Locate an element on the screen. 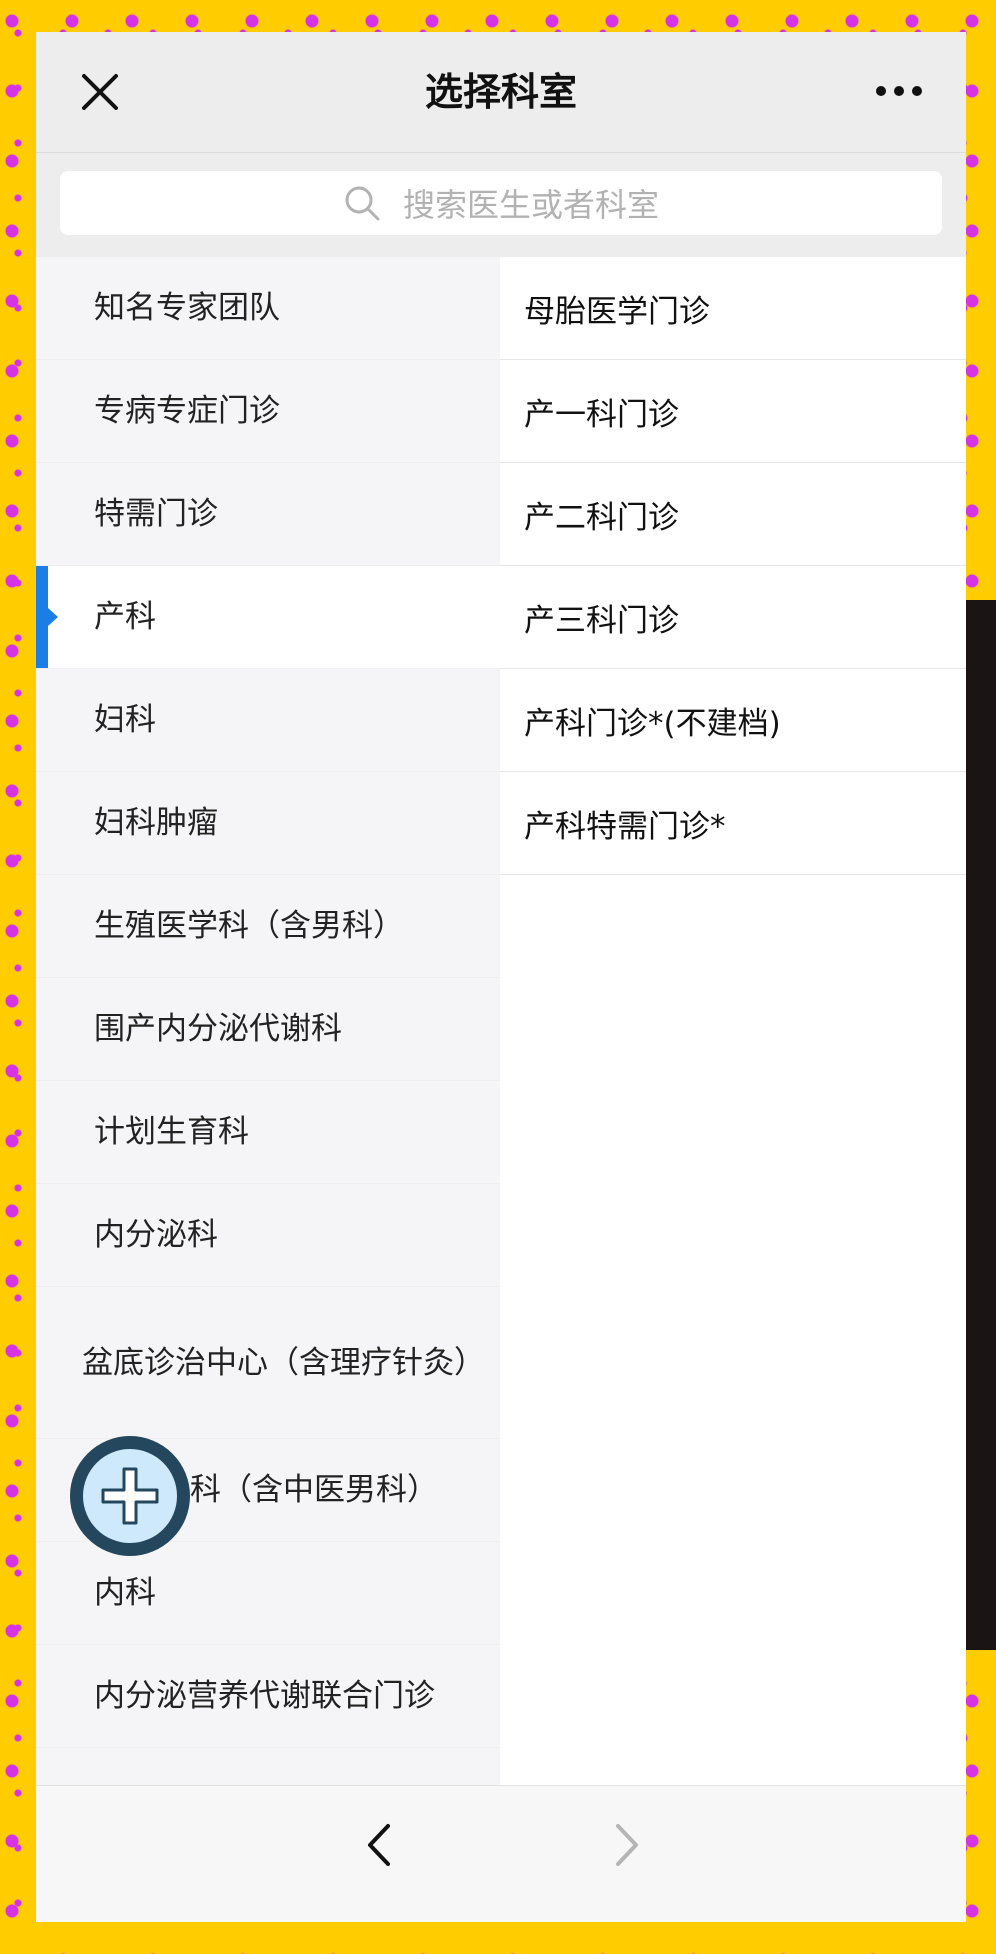 Image resolution: width=996 pixels, height=1954 pixels. clinic-item: 产科特需门诊* is located at coordinates (733, 823).